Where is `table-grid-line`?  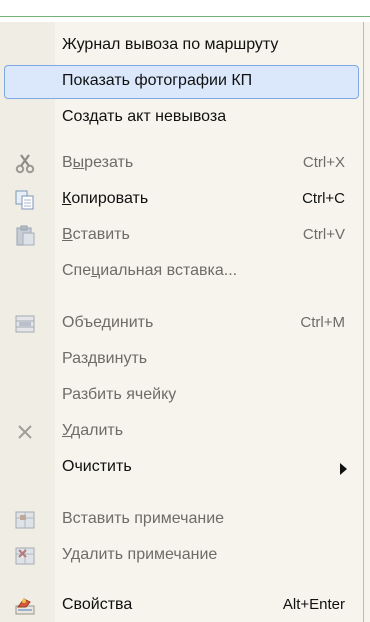 table-grid-line is located at coordinates (185, 16).